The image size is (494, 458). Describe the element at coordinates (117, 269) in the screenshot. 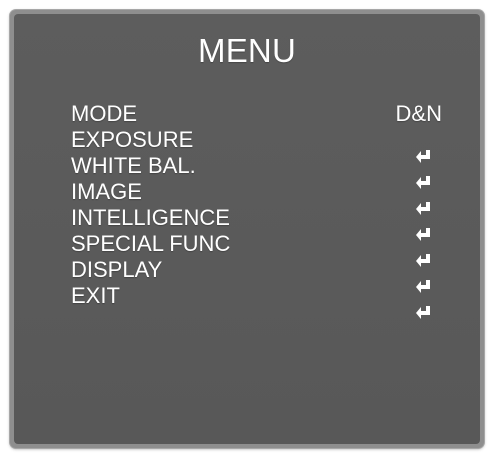

I see `menu-item-label: DISPLAY` at that location.